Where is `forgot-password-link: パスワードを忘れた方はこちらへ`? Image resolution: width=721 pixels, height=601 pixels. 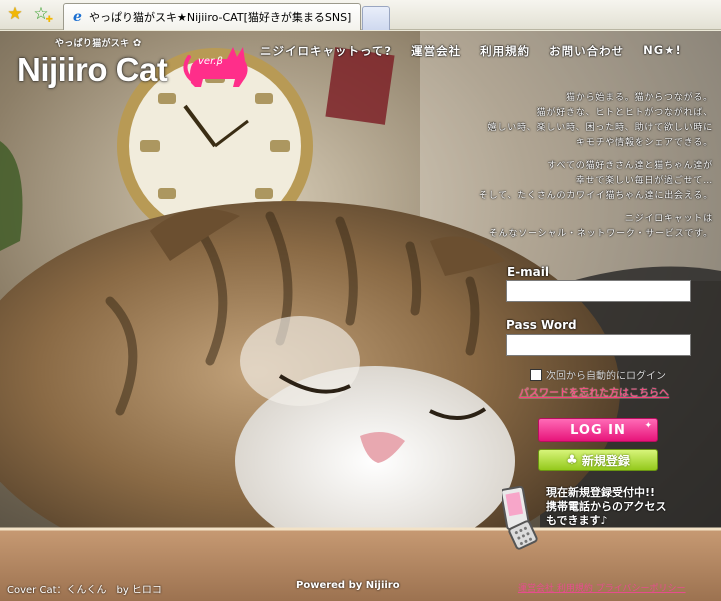 forgot-password-link: パスワードを忘れた方はこちらへ is located at coordinates (594, 391).